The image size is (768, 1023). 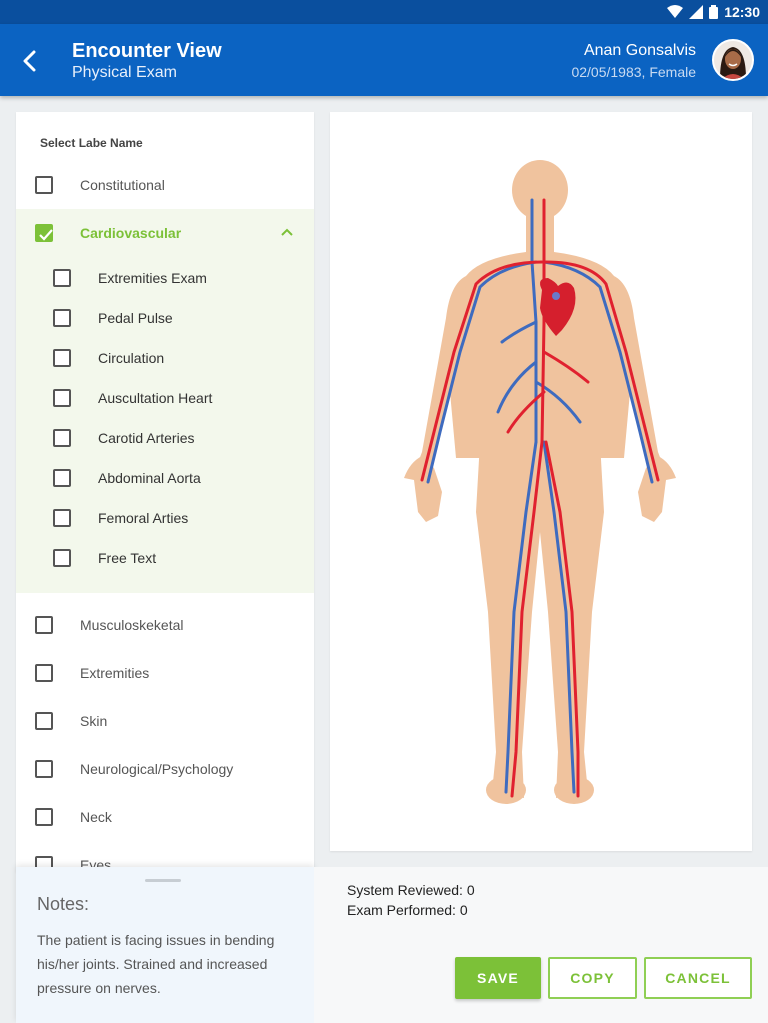 What do you see at coordinates (165, 721) in the screenshot?
I see `category-skin: Skin` at bounding box center [165, 721].